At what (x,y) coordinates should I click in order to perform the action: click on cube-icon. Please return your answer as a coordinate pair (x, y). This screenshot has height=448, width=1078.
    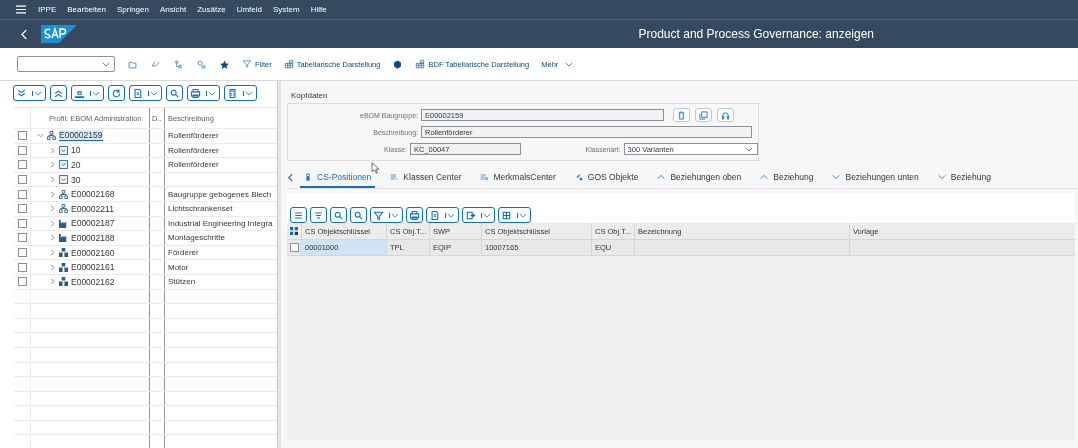
    Looking at the image, I should click on (398, 64).